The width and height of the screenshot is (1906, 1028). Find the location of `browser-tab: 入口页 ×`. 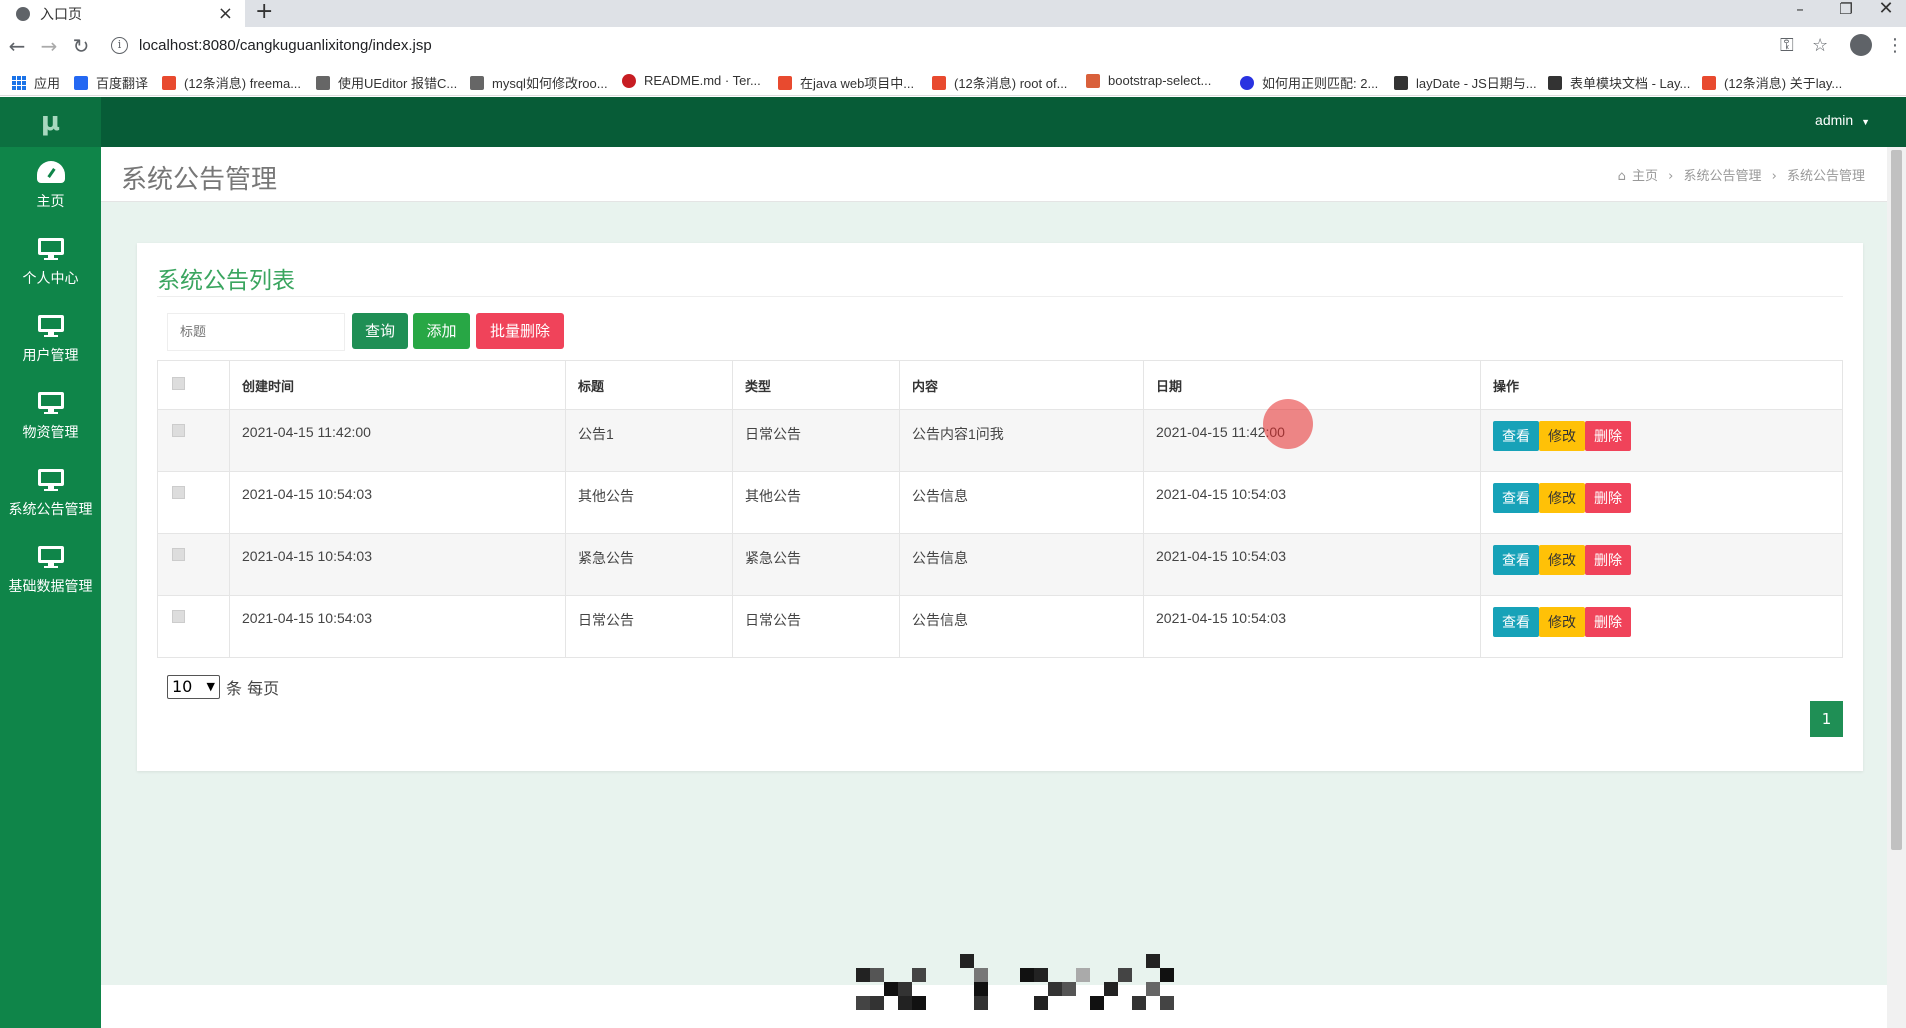

browser-tab: 入口页 × is located at coordinates (122, 13).